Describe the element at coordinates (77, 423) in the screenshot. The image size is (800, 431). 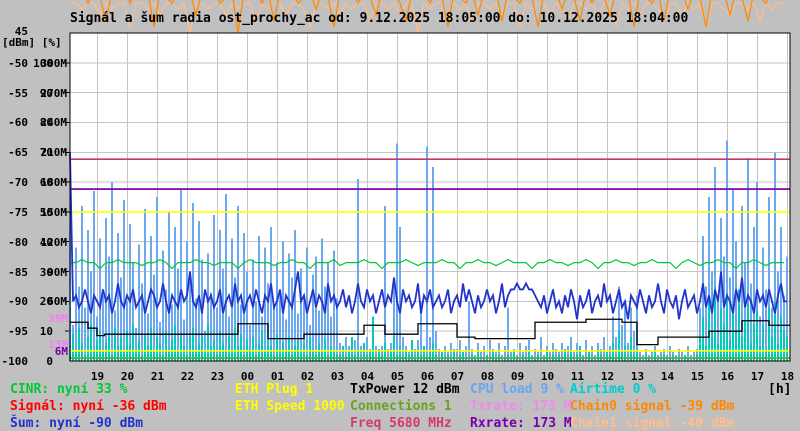
I see `legend-item: Šum: nyní -90 dBm` at that location.